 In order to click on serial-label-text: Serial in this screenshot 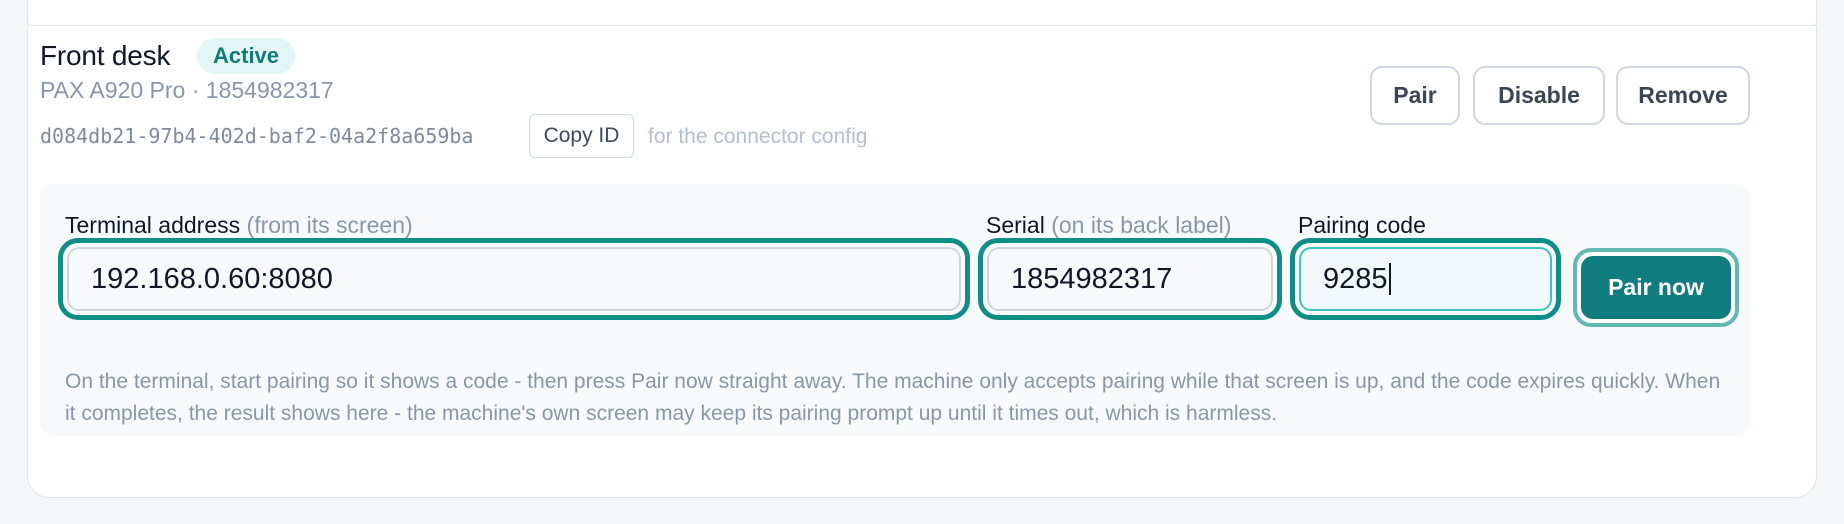, I will do `click(1015, 225)`.